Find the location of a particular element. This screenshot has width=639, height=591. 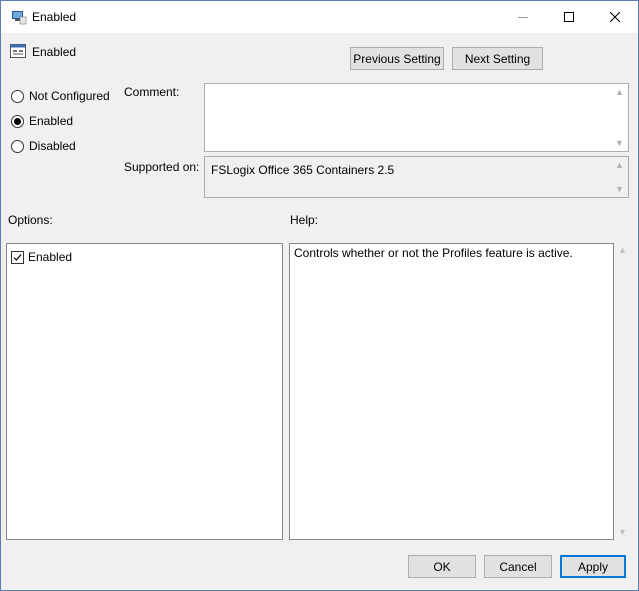

radio-label: Disabled is located at coordinates (52, 146).